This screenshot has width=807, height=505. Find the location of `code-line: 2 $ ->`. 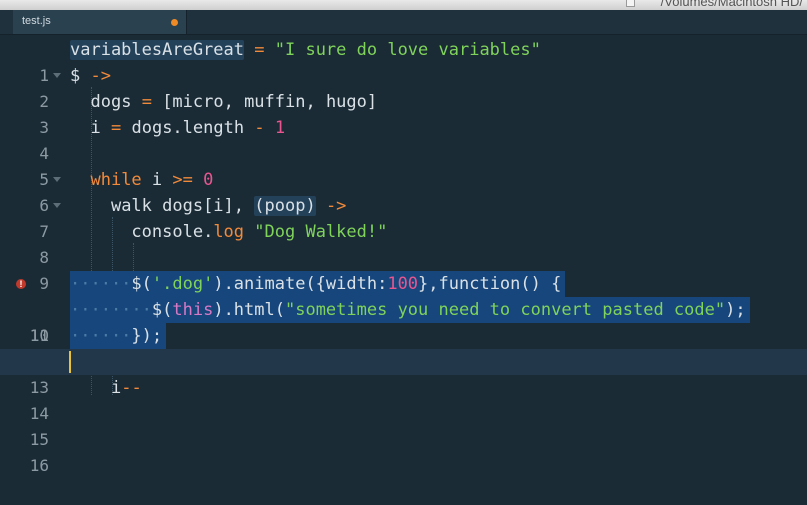

code-line: 2 $ -> is located at coordinates (403, 87).